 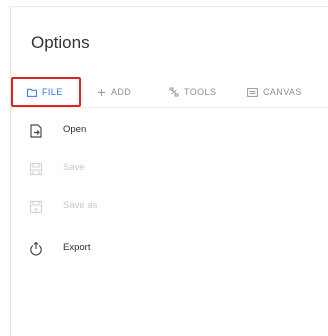 I want to click on plus-icon, so click(x=101, y=92).